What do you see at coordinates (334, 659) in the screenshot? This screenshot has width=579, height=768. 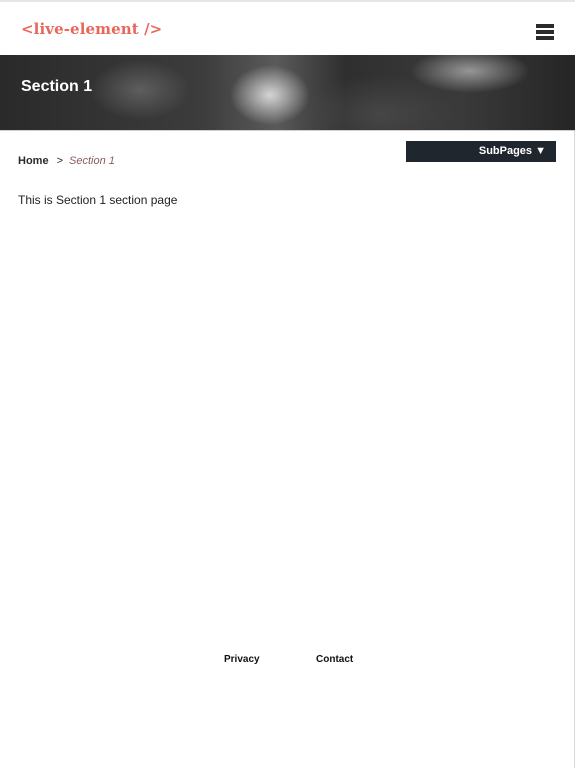 I see `footer-contact-link: Contact` at bounding box center [334, 659].